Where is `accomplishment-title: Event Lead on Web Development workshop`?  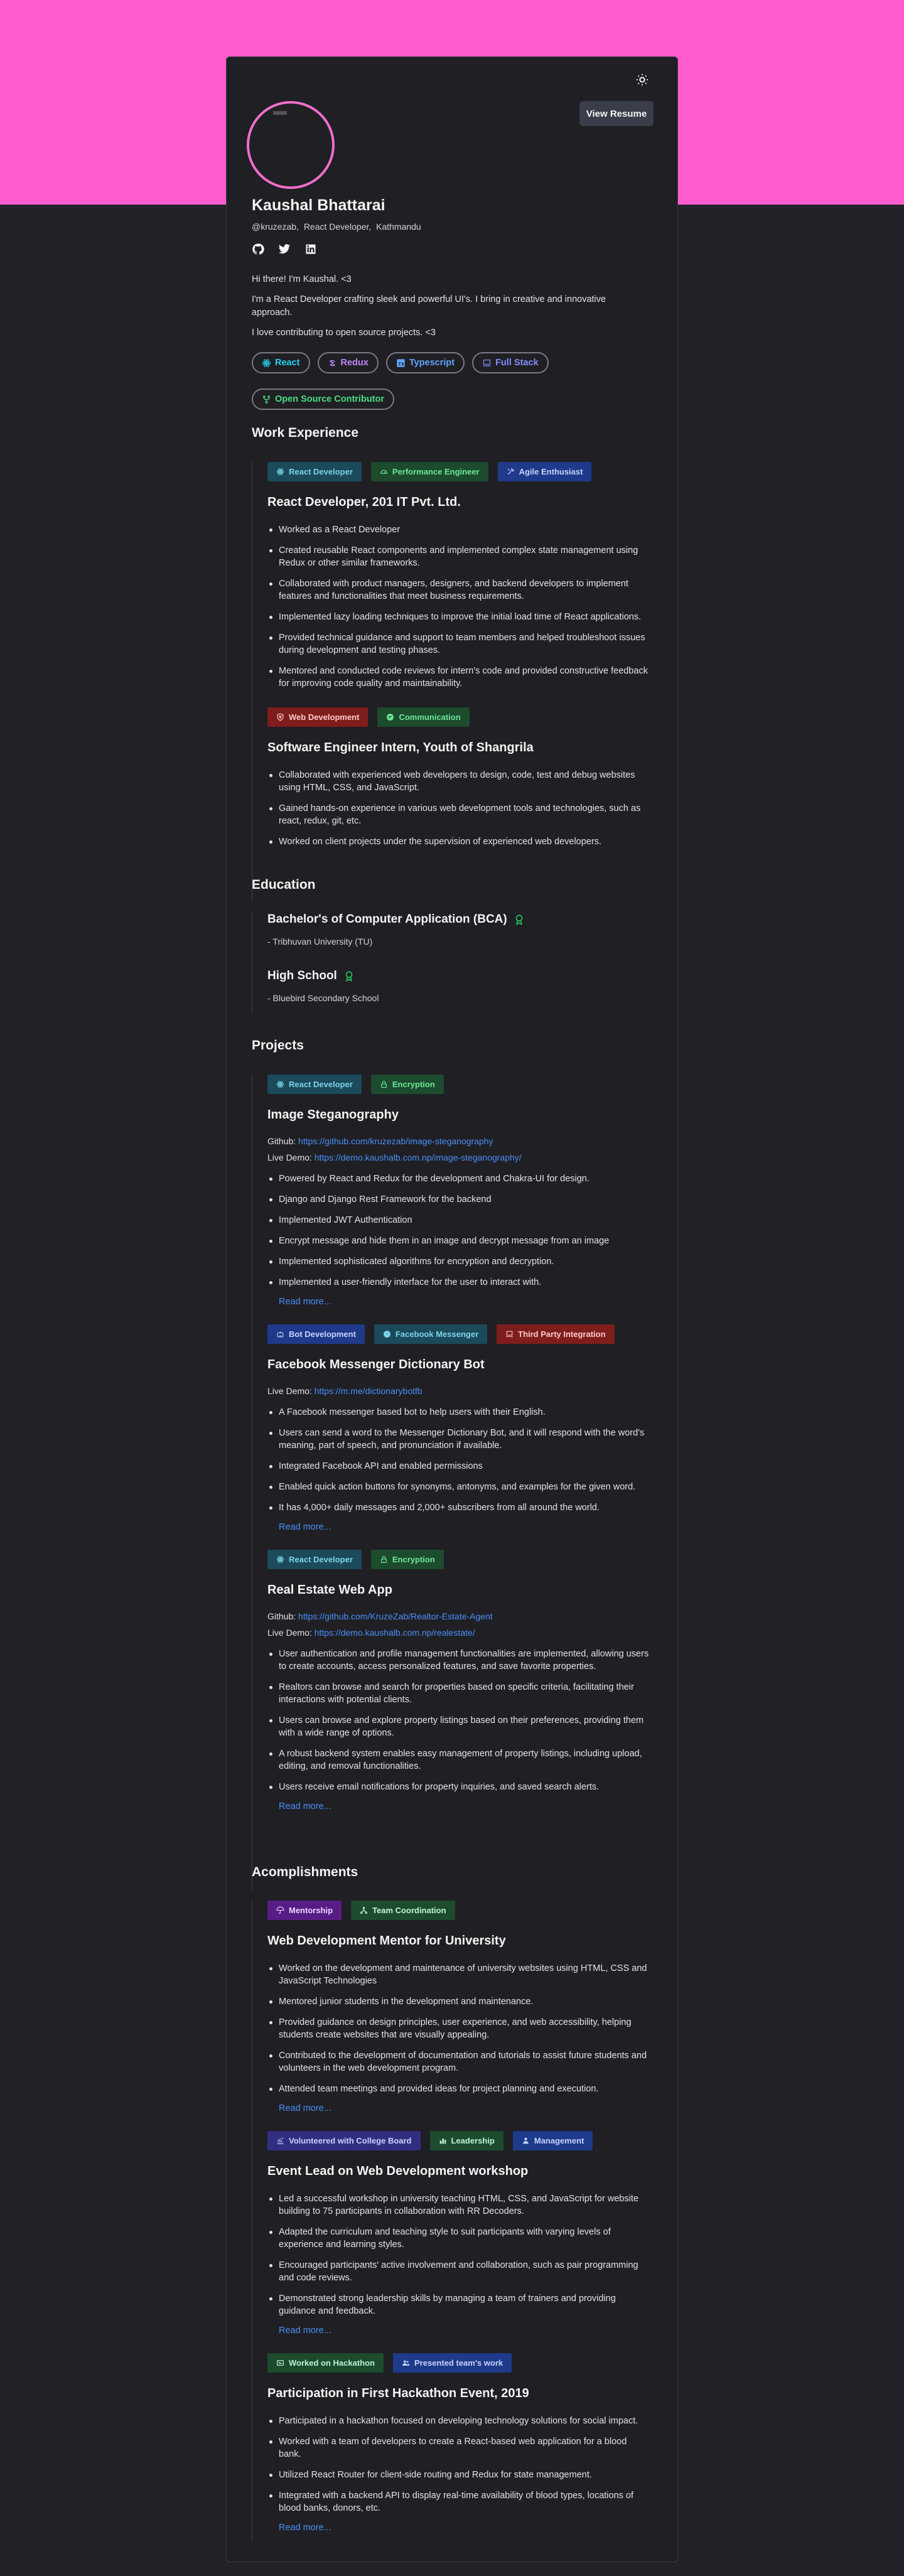
accomplishment-title: Event Lead on Web Development workshop is located at coordinates (398, 2171).